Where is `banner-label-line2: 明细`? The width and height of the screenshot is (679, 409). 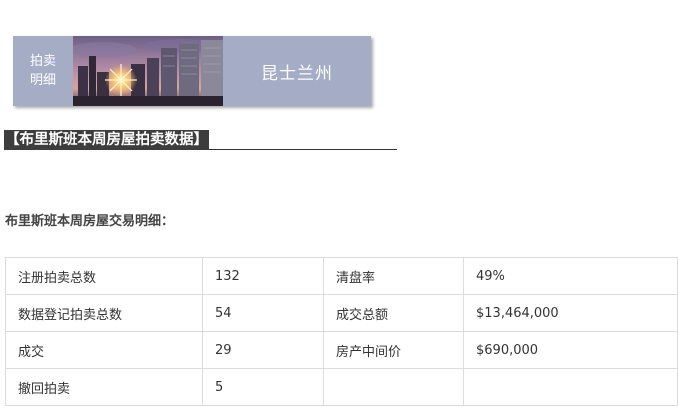
banner-label-line2: 明细 is located at coordinates (42, 80).